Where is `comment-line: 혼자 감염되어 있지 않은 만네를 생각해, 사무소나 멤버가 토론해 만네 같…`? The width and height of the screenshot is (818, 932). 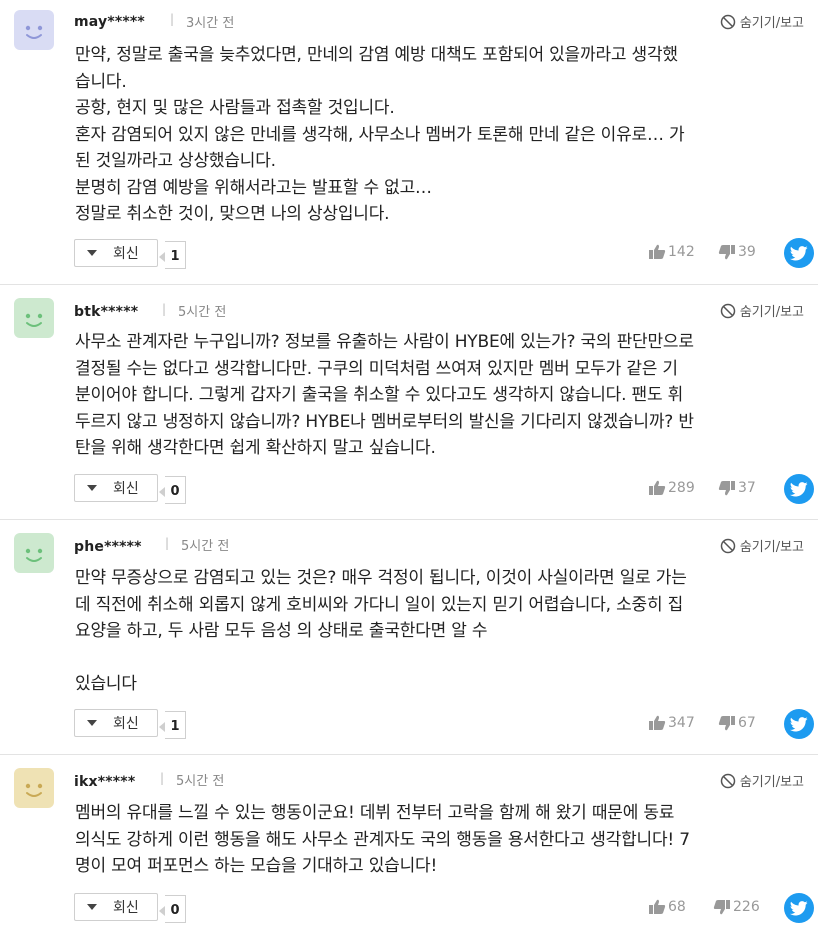 comment-line: 혼자 감염되어 있지 않은 만네를 생각해, 사무소나 멤버가 토론해 만네 같… is located at coordinates (380, 134).